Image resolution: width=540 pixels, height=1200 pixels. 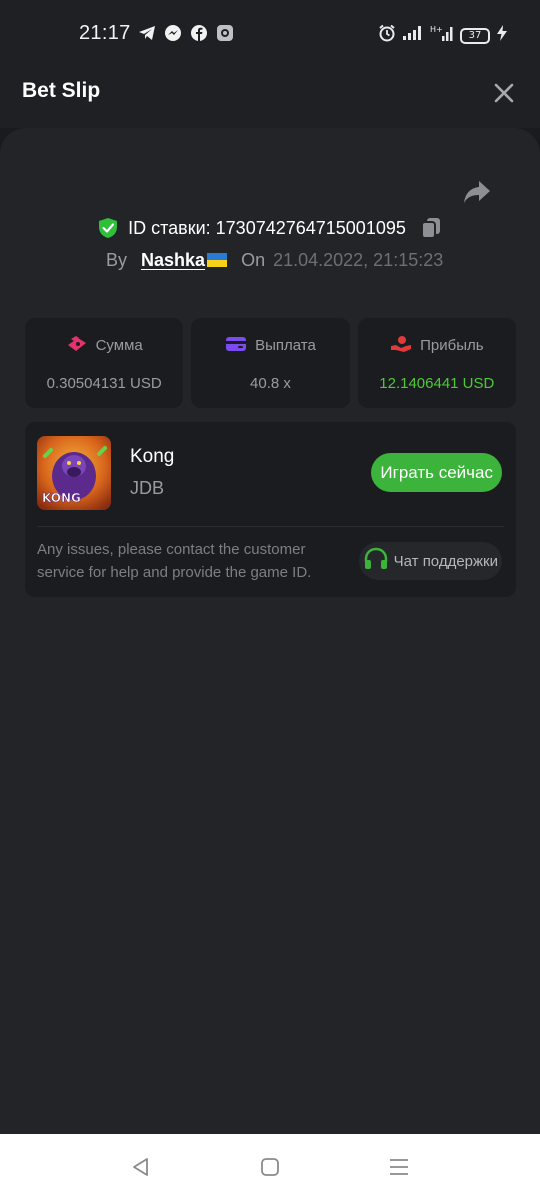 What do you see at coordinates (236, 346) in the screenshot?
I see `card-icon` at bounding box center [236, 346].